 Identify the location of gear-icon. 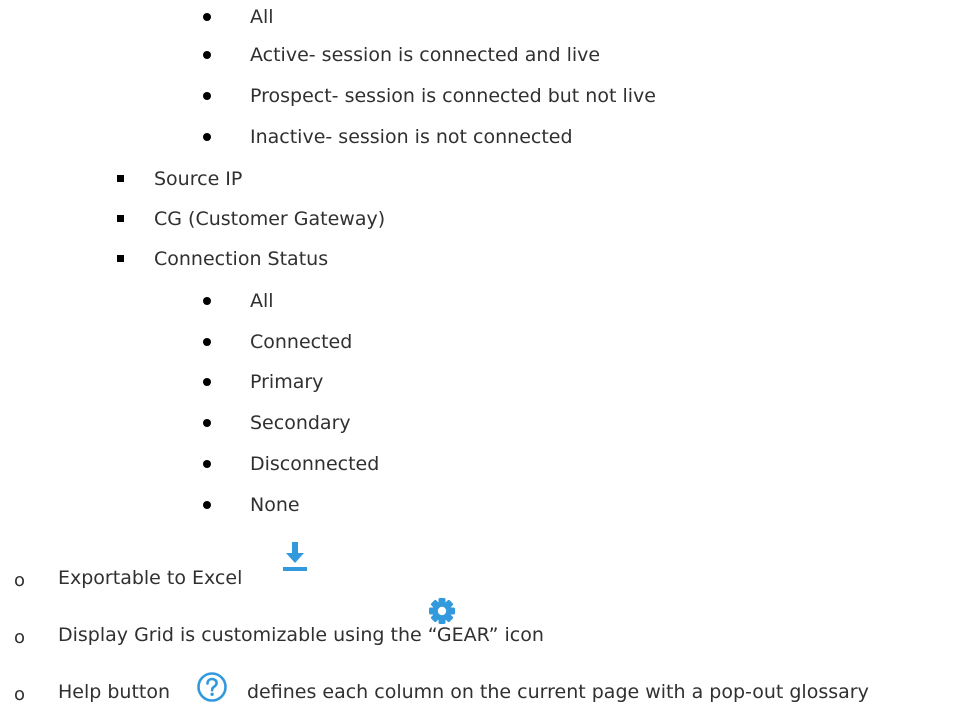
(442, 611).